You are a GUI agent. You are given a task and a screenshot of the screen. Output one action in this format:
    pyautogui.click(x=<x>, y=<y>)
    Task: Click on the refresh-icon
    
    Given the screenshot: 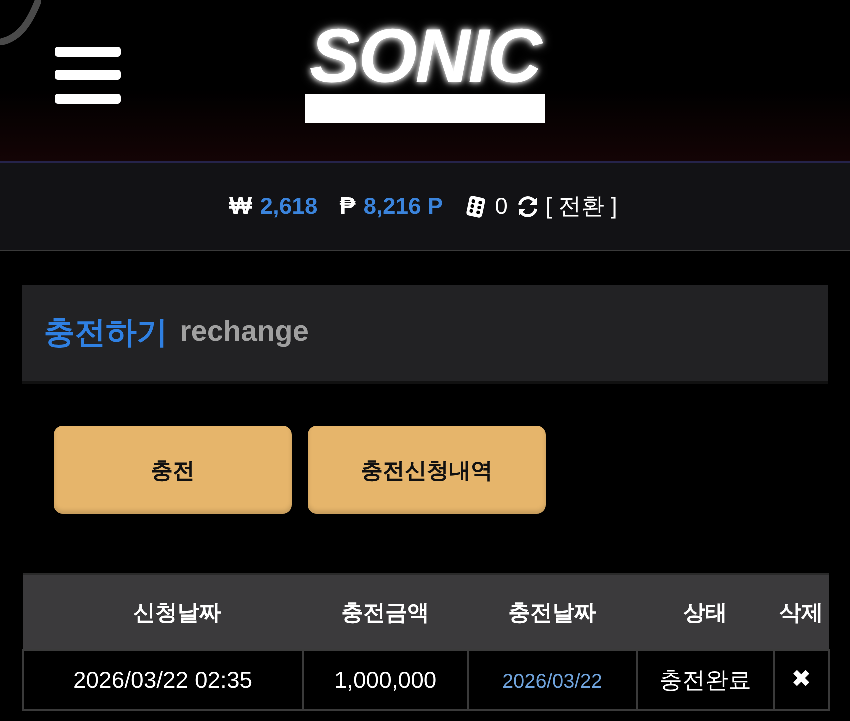 What is the action you would take?
    pyautogui.click(x=528, y=206)
    